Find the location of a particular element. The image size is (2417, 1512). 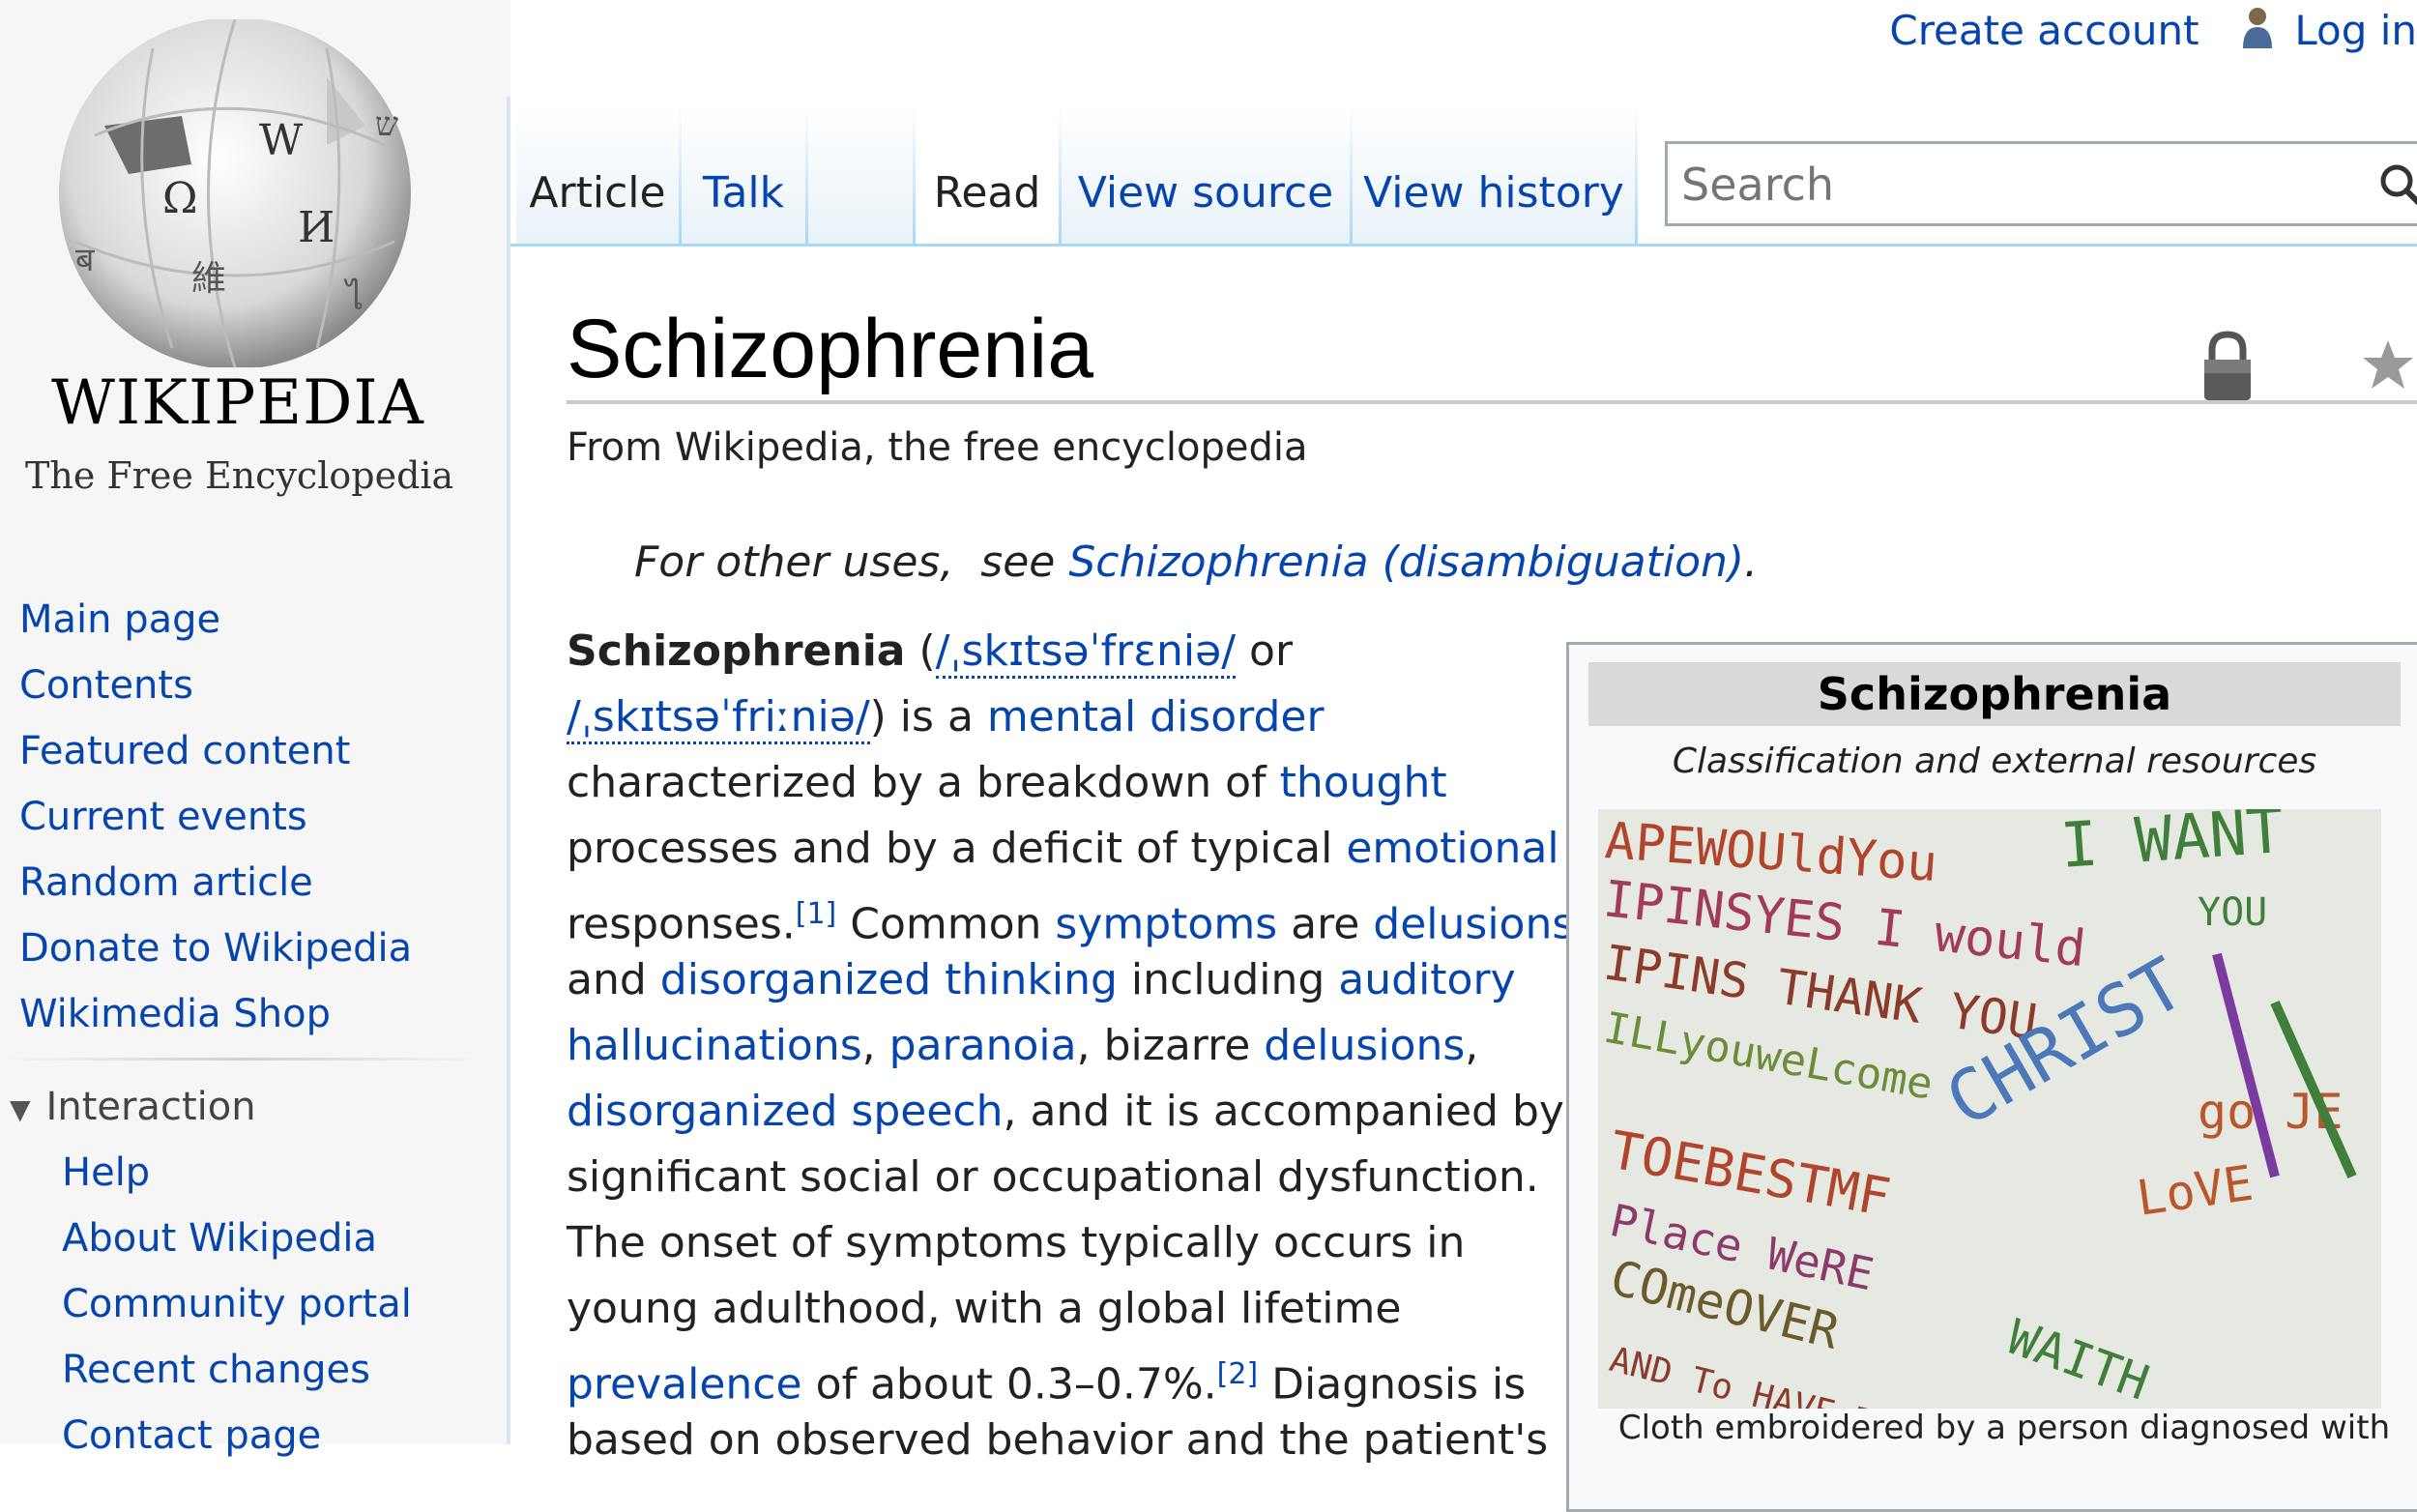

disambiguation-link: Schizophrenia (disambiguation) is located at coordinates (1406, 562).